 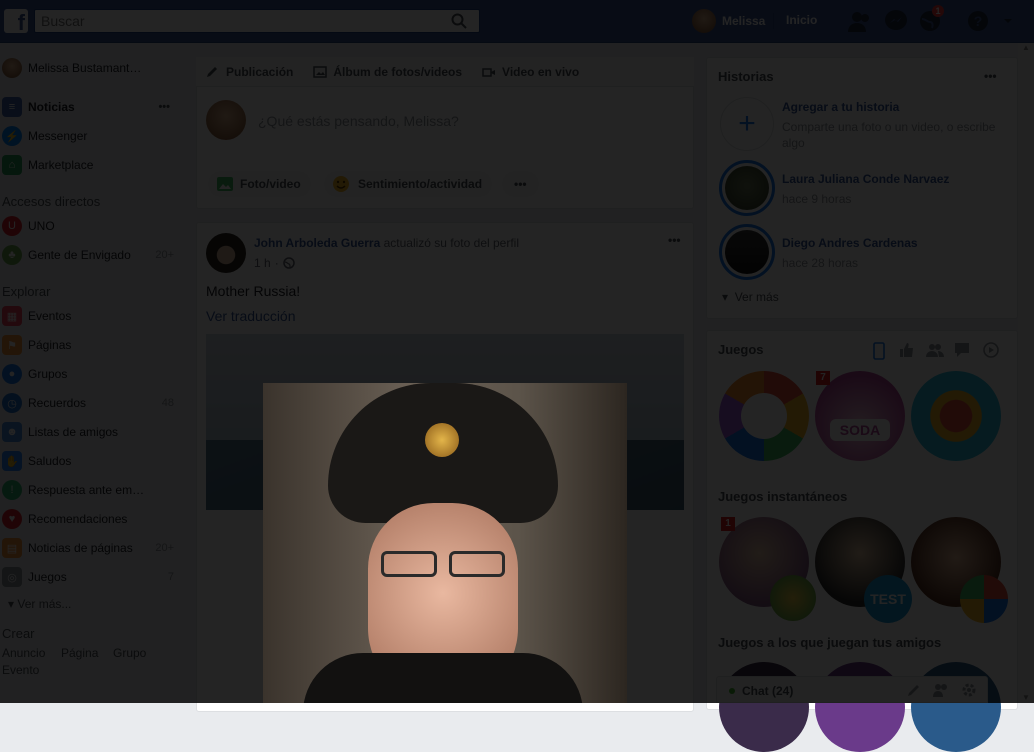 What do you see at coordinates (860, 21) in the screenshot?
I see `friend-requests-icon` at bounding box center [860, 21].